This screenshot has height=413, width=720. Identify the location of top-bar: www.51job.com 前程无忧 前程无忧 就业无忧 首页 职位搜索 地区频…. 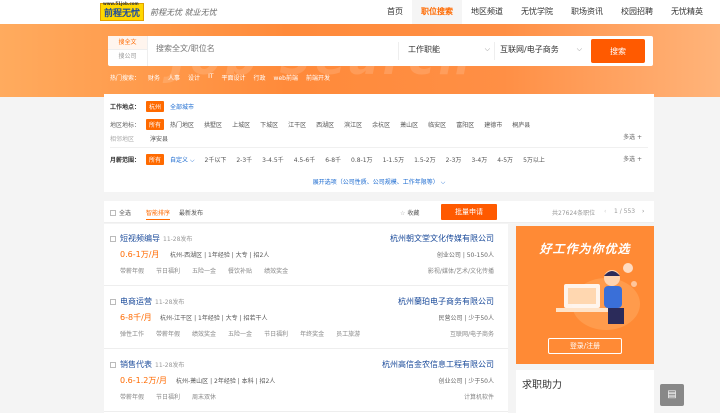
(360, 12).